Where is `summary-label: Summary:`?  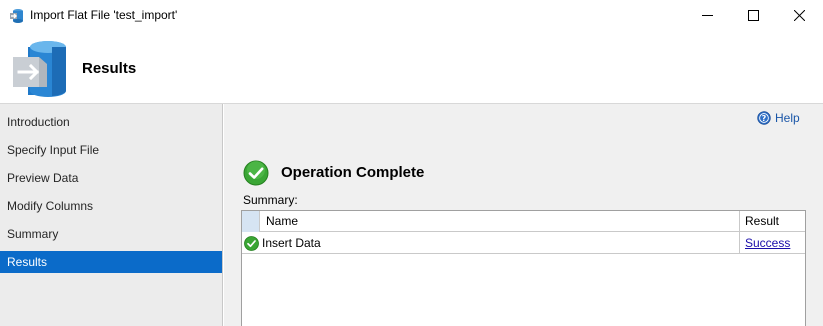
summary-label: Summary: is located at coordinates (270, 200).